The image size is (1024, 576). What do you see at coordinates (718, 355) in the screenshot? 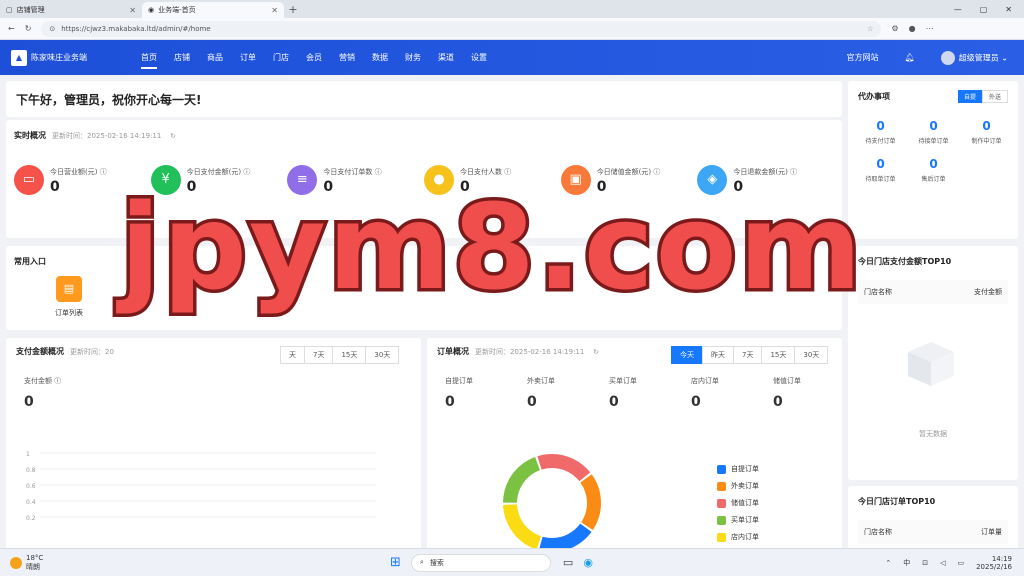
I see `range-tab: 昨天` at bounding box center [718, 355].